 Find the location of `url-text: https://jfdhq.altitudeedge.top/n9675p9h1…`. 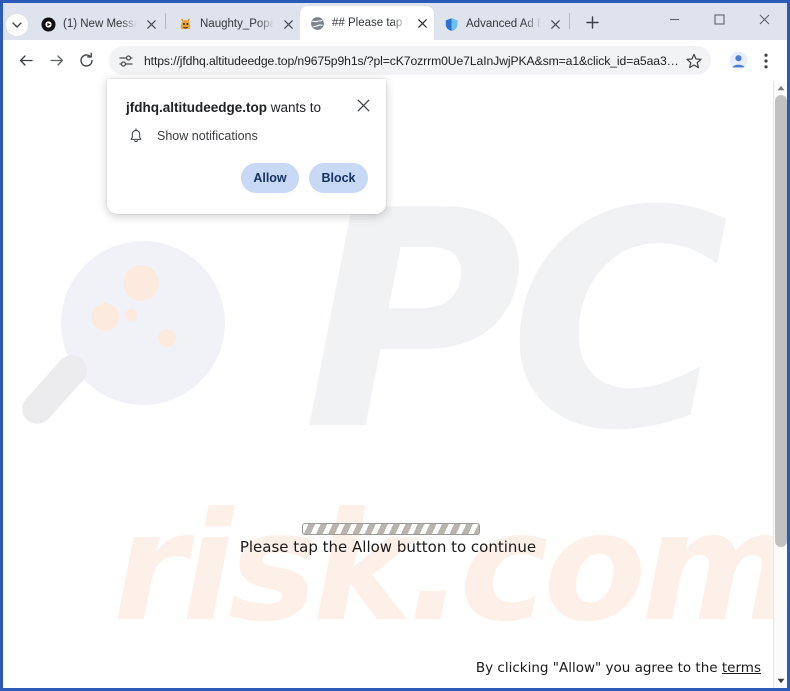

url-text: https://jfdhq.altitudeedge.top/n9675p9h1… is located at coordinates (409, 61).